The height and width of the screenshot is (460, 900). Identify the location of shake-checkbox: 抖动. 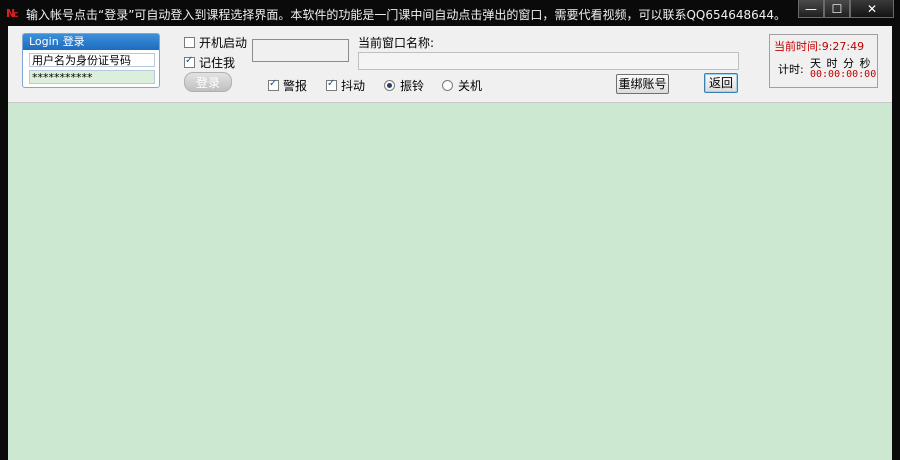
(345, 85).